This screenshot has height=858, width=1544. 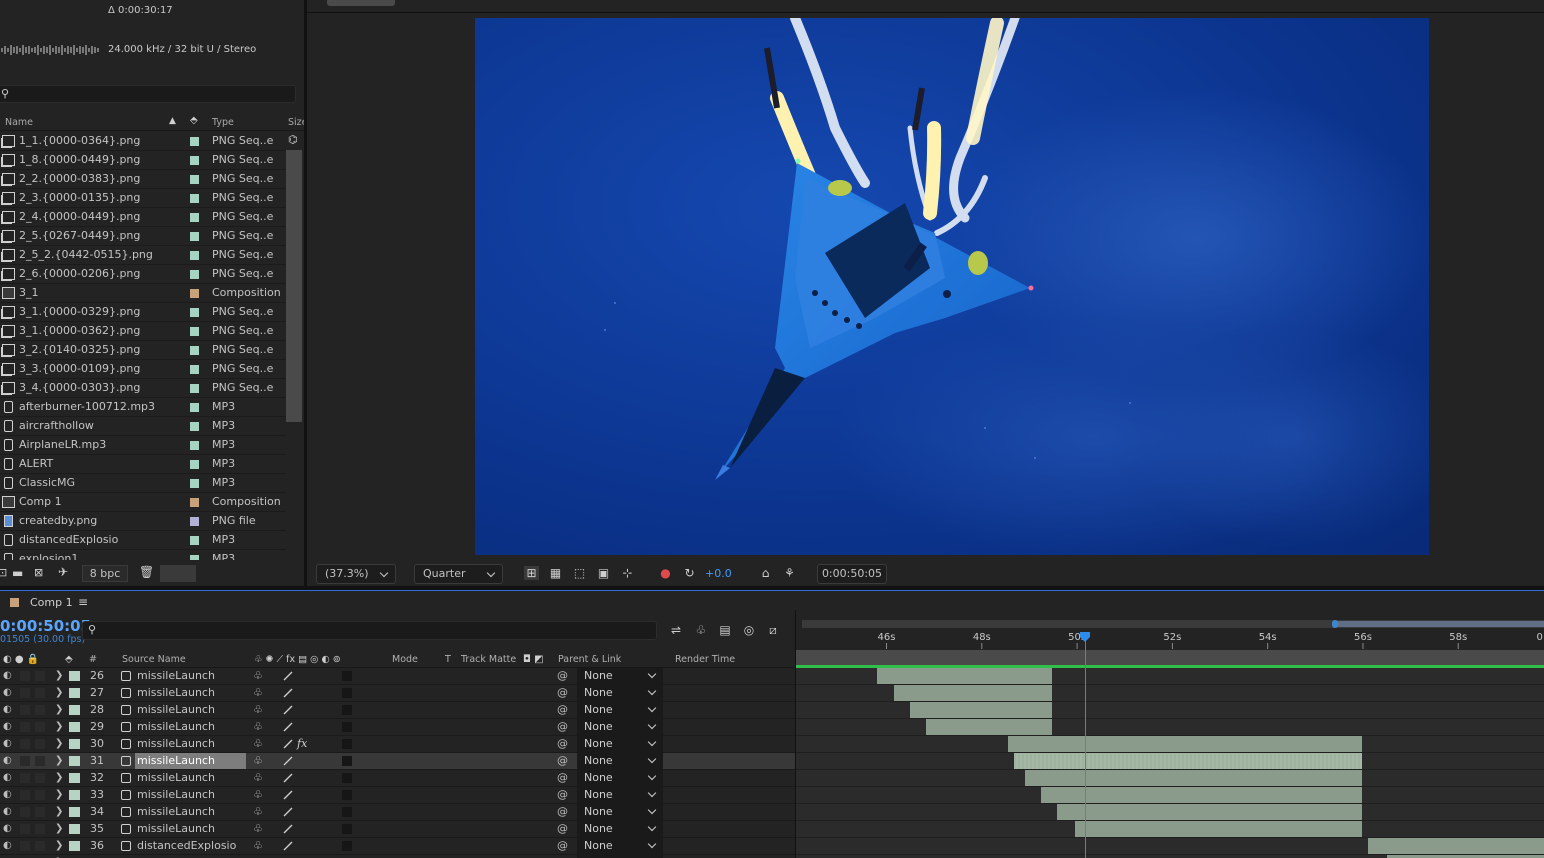 What do you see at coordinates (294, 286) in the screenshot?
I see `project-scrollbar` at bounding box center [294, 286].